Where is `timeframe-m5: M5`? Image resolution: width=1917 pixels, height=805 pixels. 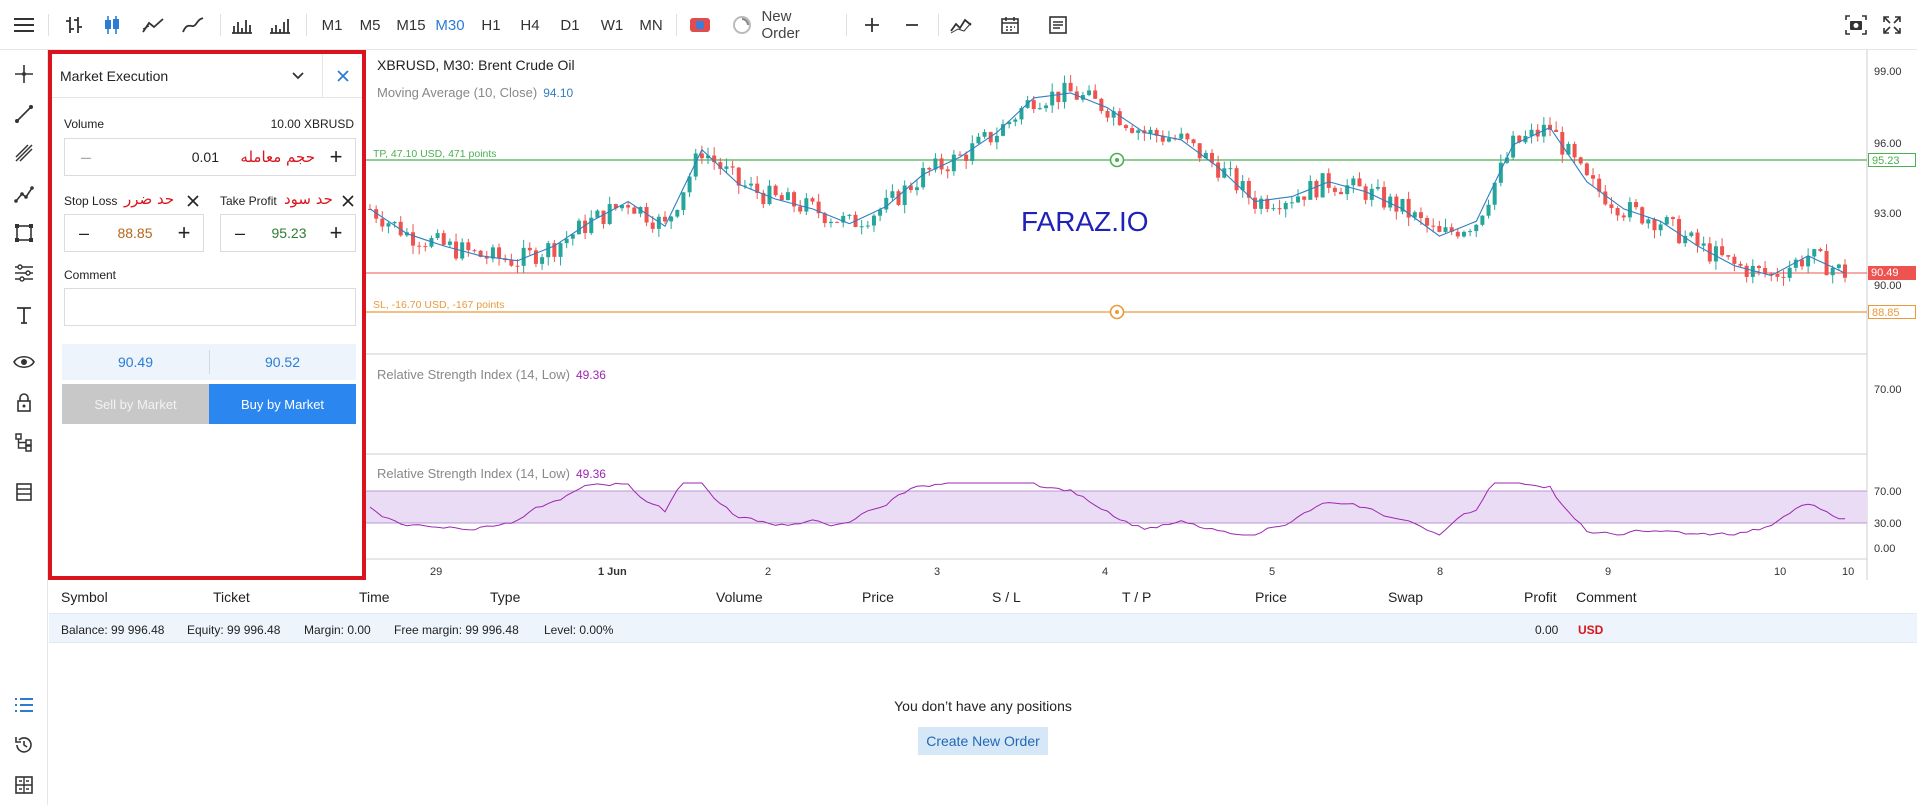
timeframe-m5: M5 is located at coordinates (370, 25).